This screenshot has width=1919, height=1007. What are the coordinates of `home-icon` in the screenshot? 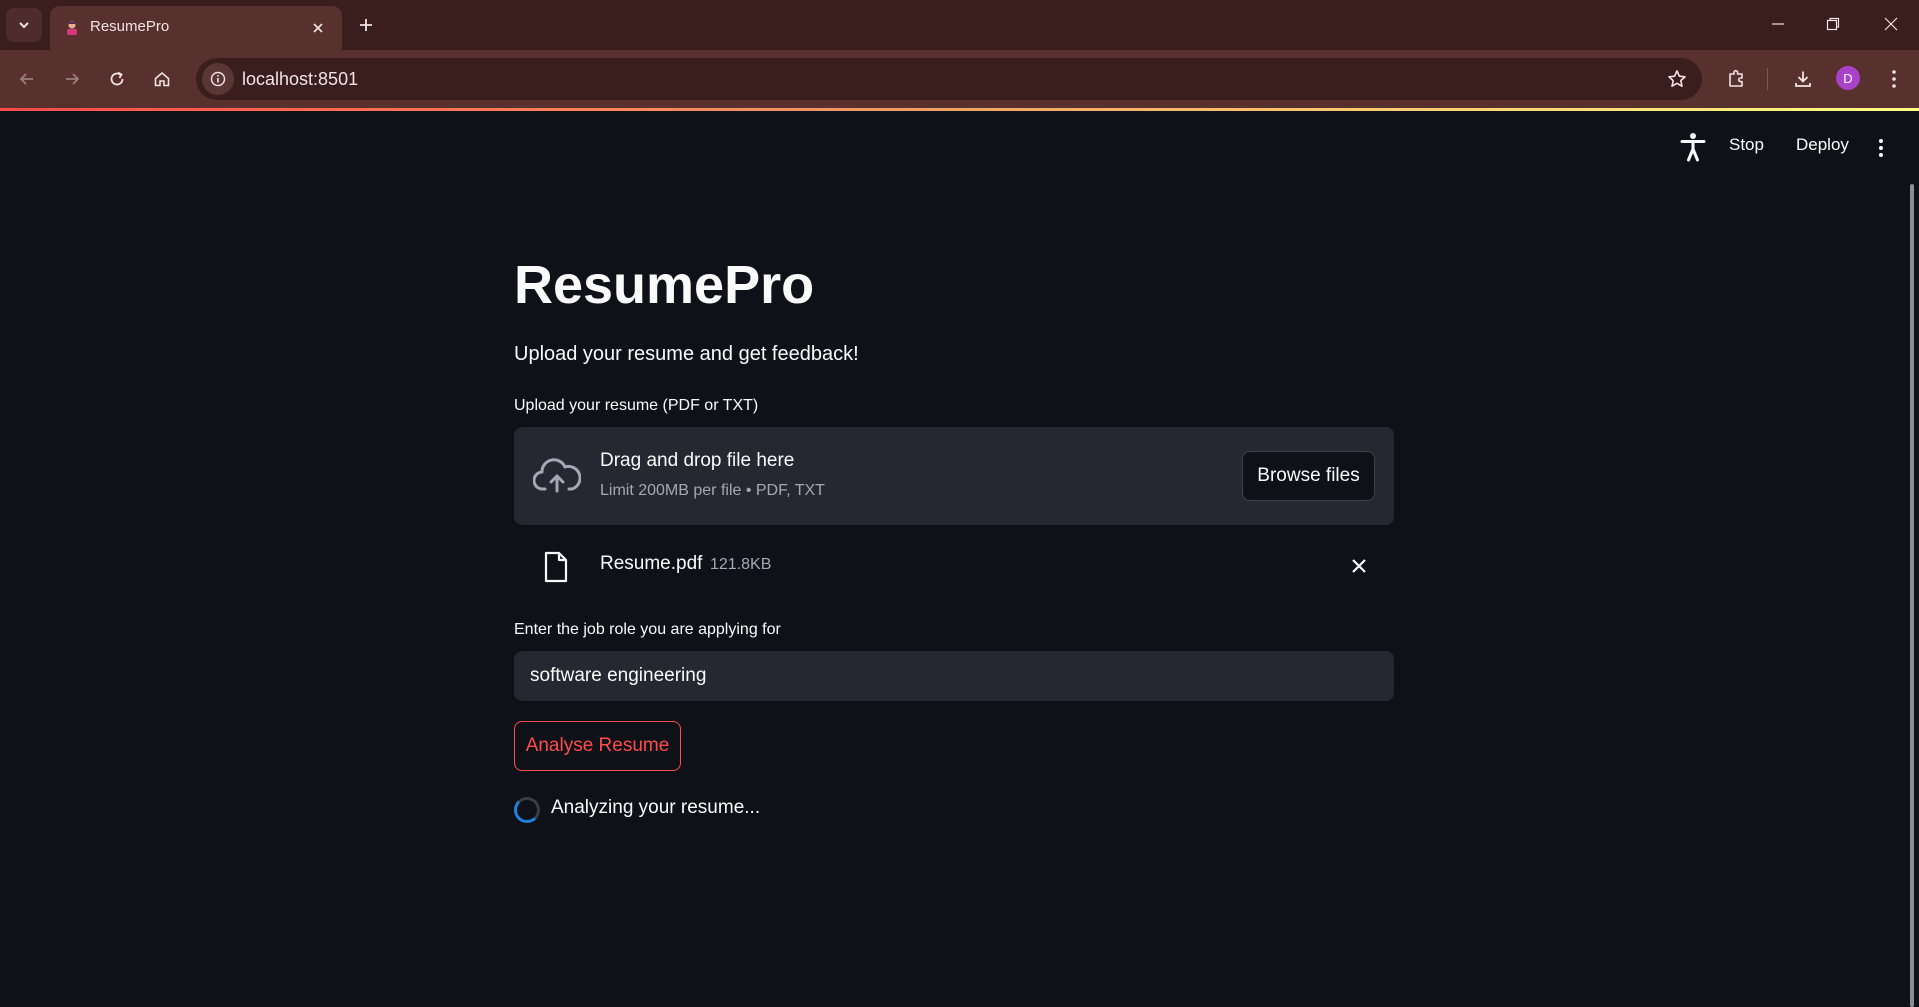 It's located at (162, 79).